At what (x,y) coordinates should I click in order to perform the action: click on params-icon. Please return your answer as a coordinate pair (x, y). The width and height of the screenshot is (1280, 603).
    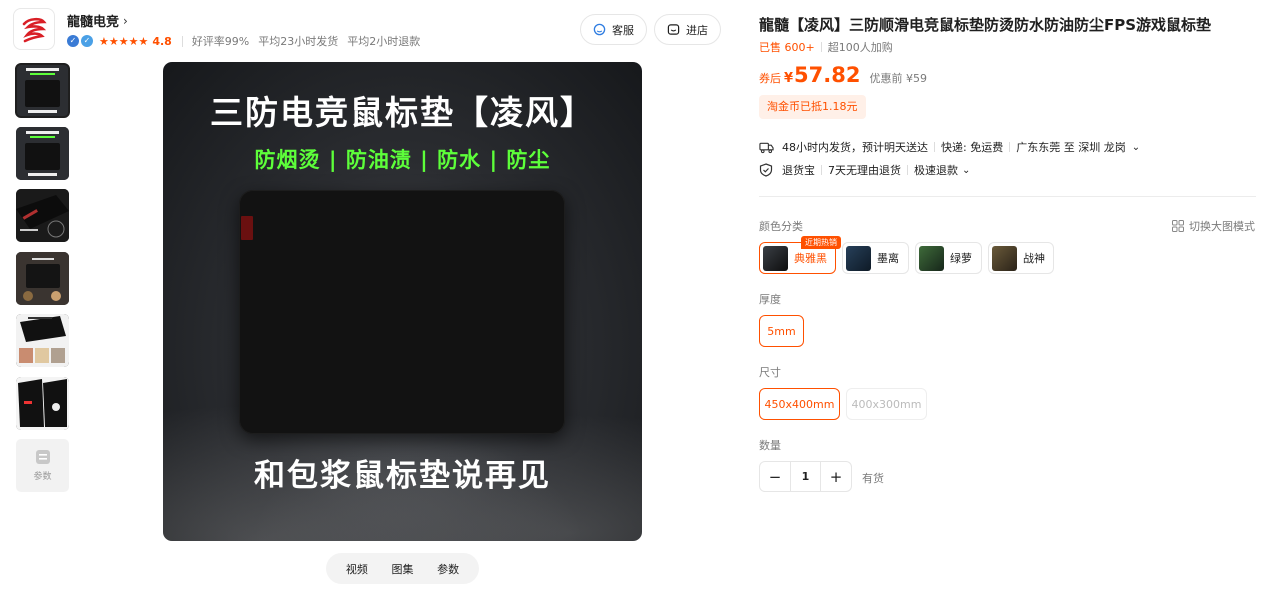
    Looking at the image, I should click on (42, 457).